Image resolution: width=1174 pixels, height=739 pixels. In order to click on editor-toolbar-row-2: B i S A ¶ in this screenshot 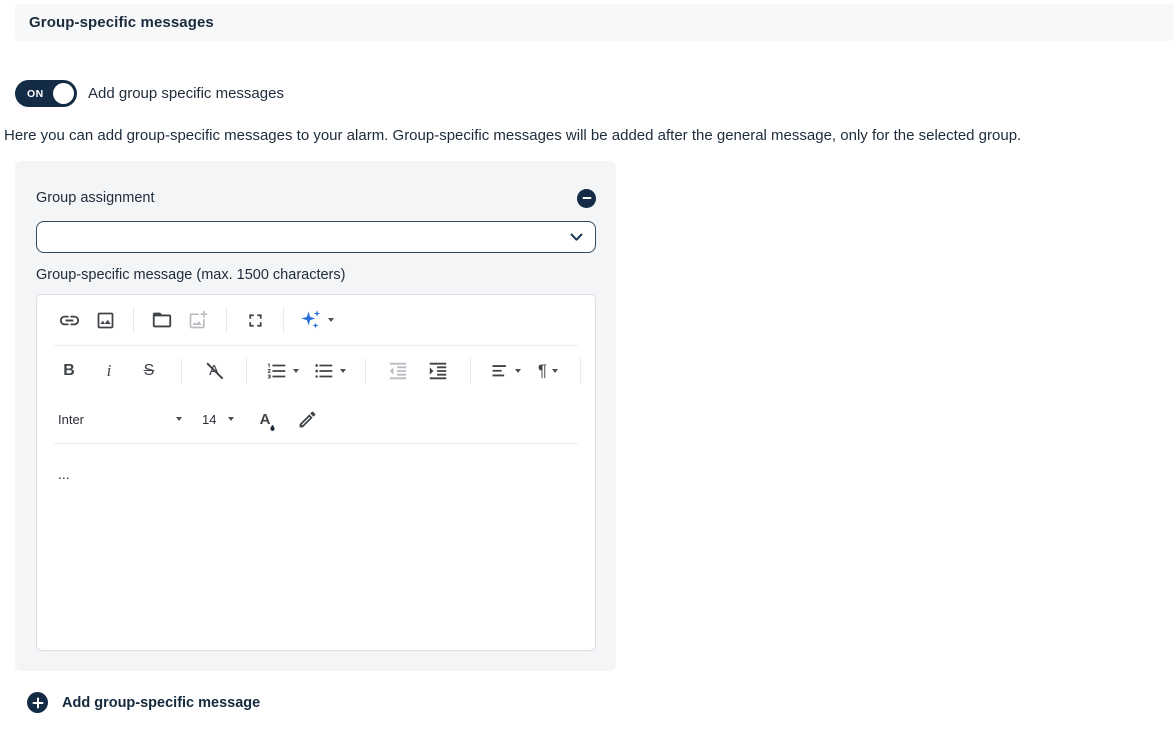, I will do `click(316, 370)`.